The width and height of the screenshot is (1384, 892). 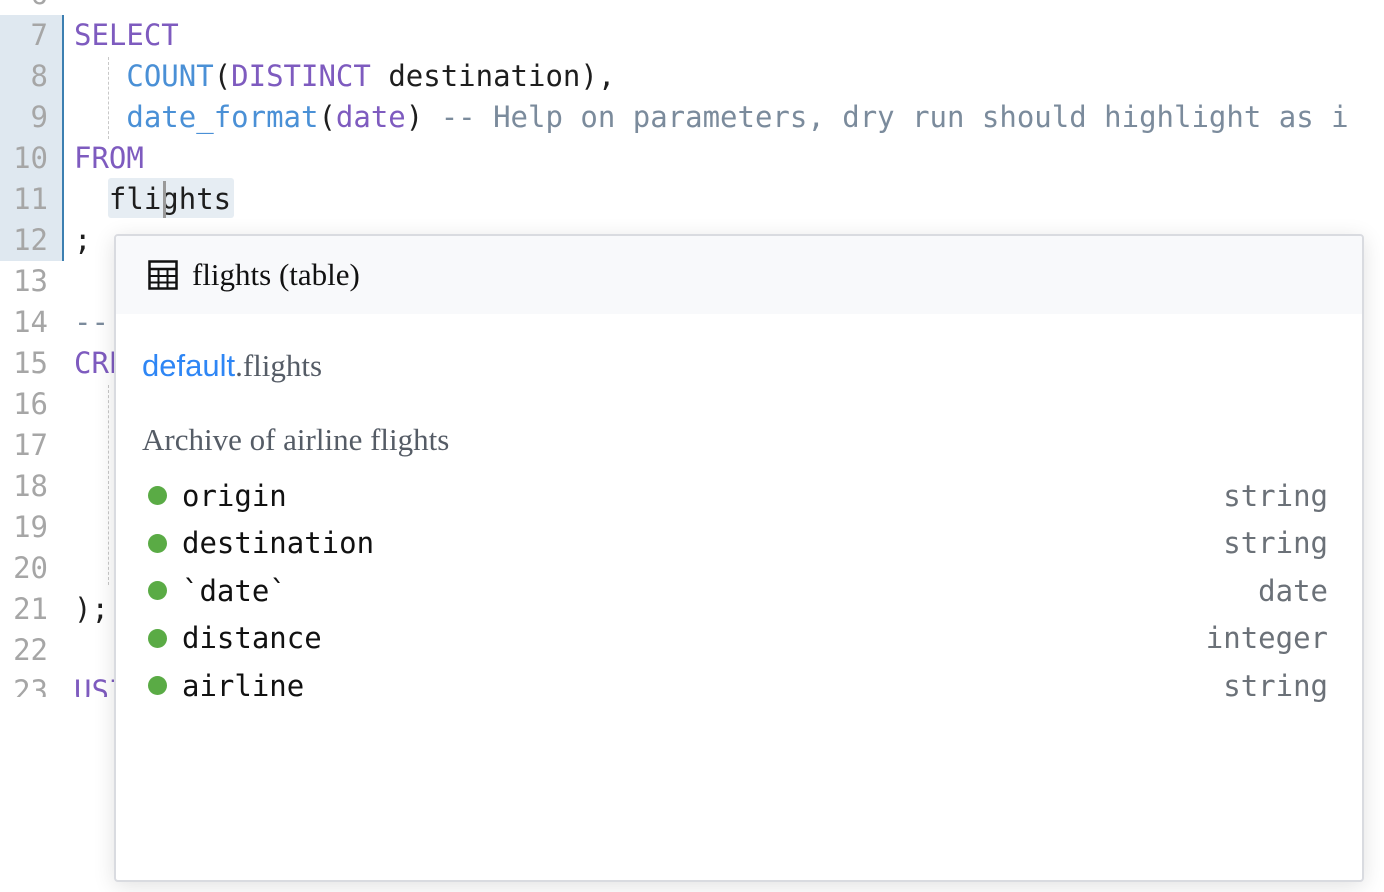 I want to click on line-number: 8, so click(x=39, y=76).